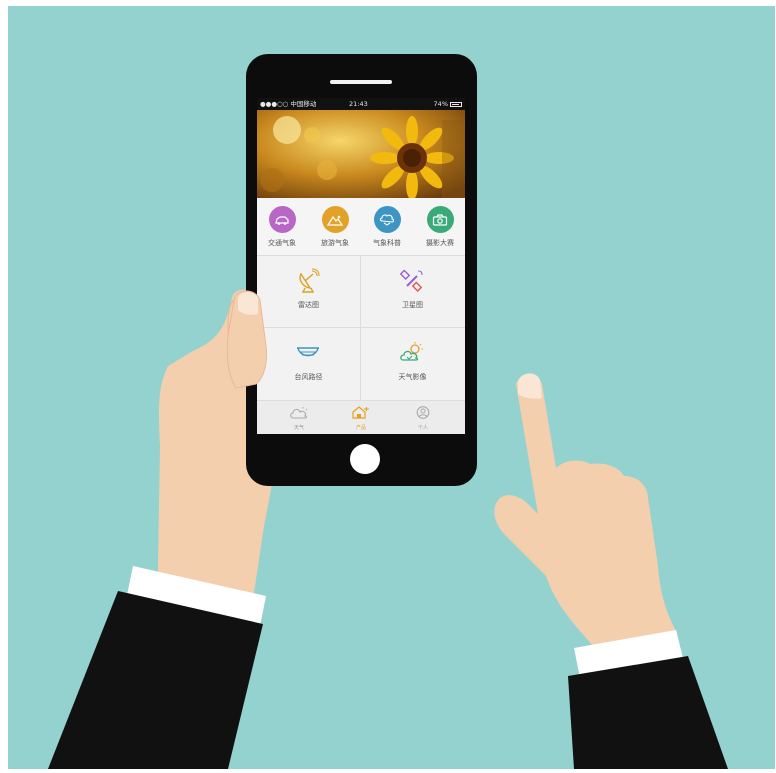 This screenshot has width=776, height=773. I want to click on category-photo-contest: 摄影大赛, so click(440, 227).